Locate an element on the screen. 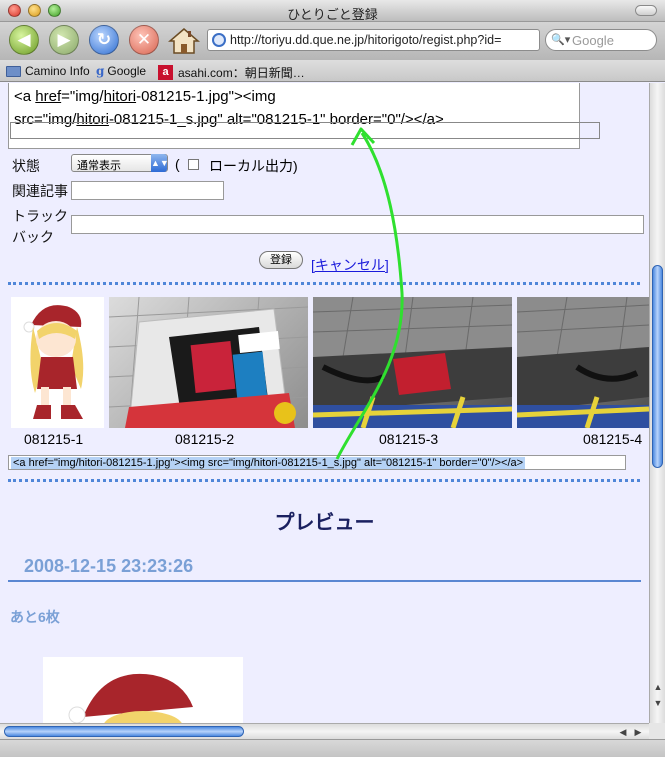  santa-girl-illustration is located at coordinates (53, 362).